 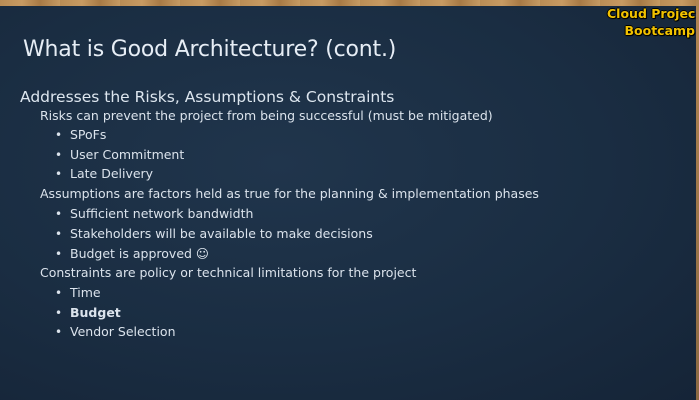 What do you see at coordinates (139, 253) in the screenshot?
I see `bullet-label: Budget is approved ☺` at bounding box center [139, 253].